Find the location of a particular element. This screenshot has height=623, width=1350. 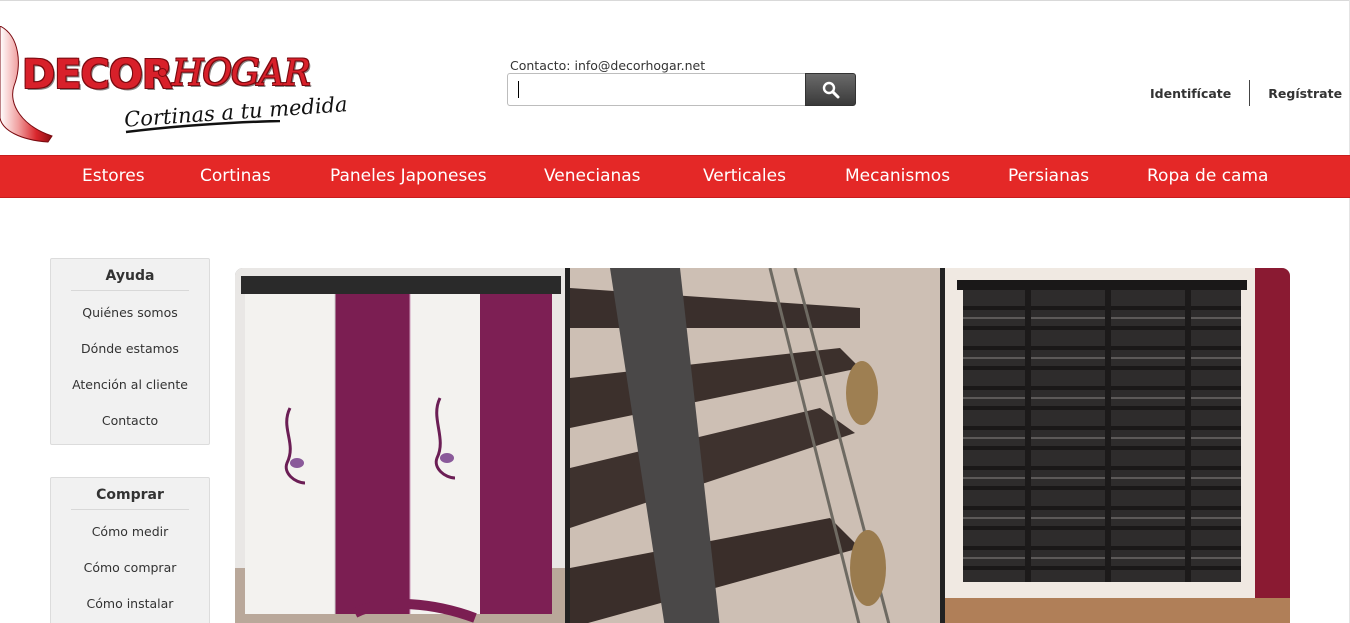

sidebar-link-como-medir: Cómo medir is located at coordinates (130, 532).